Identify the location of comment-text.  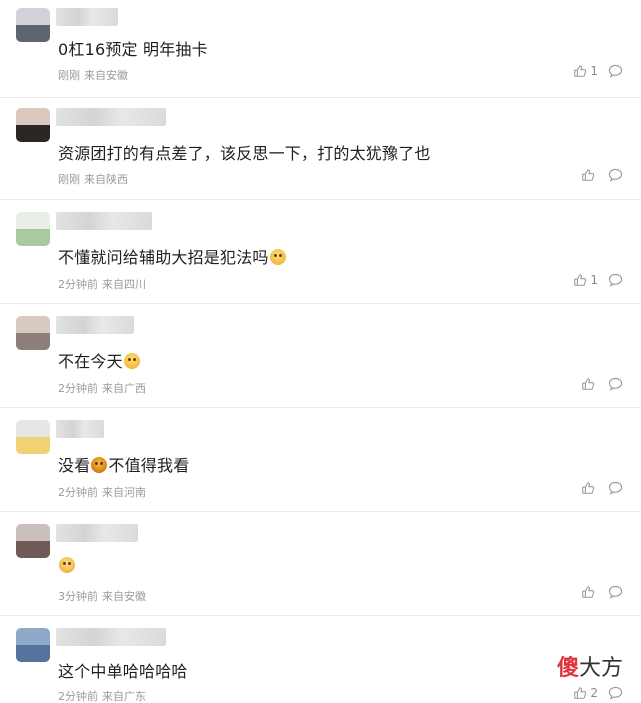
(67, 565).